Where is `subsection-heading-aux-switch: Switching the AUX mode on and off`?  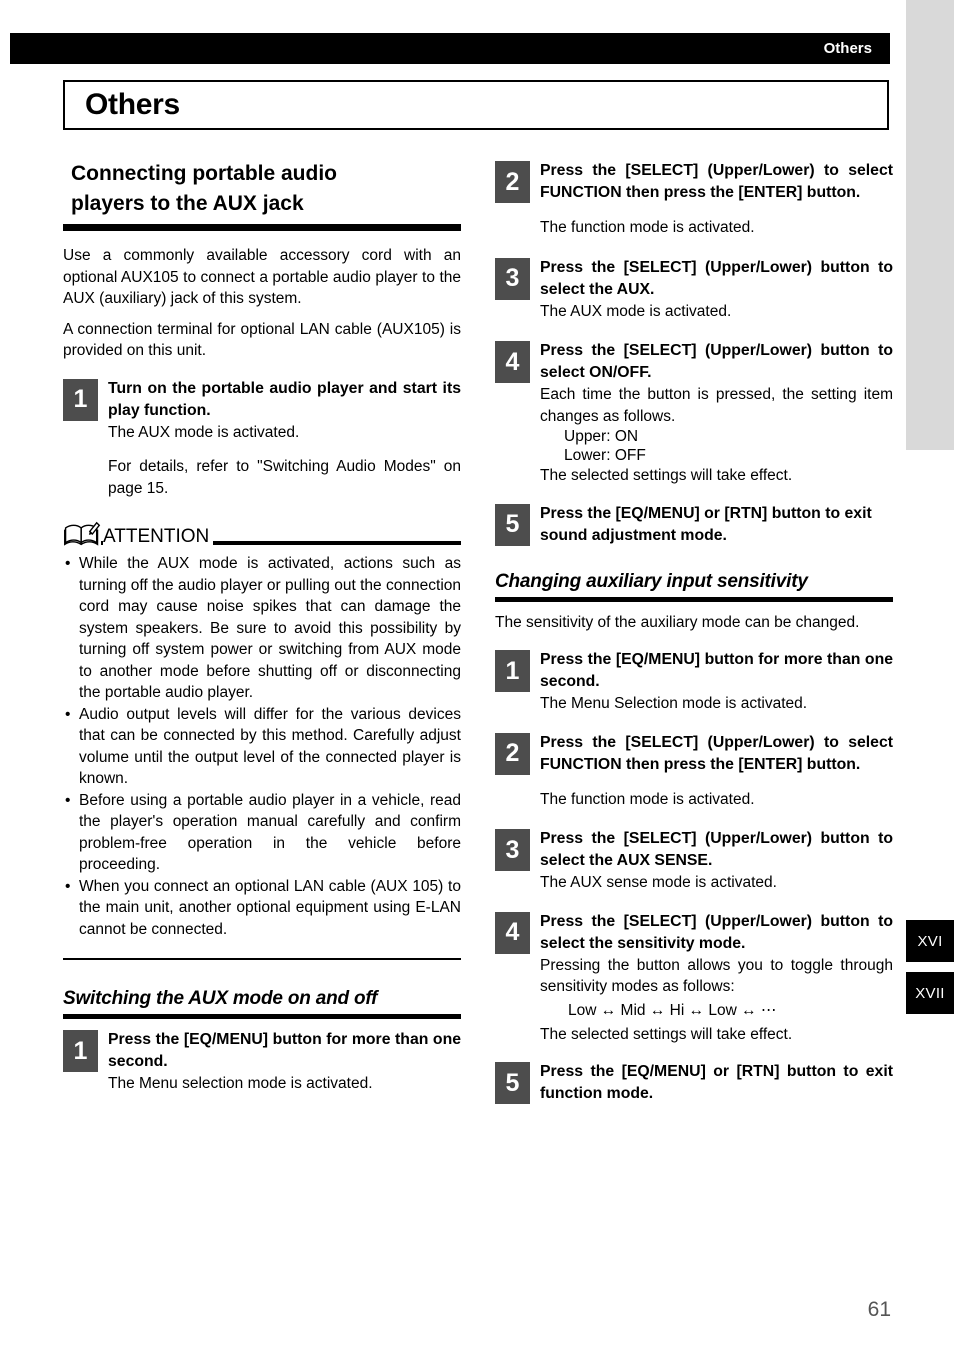 subsection-heading-aux-switch: Switching the AUX mode on and off is located at coordinates (220, 998).